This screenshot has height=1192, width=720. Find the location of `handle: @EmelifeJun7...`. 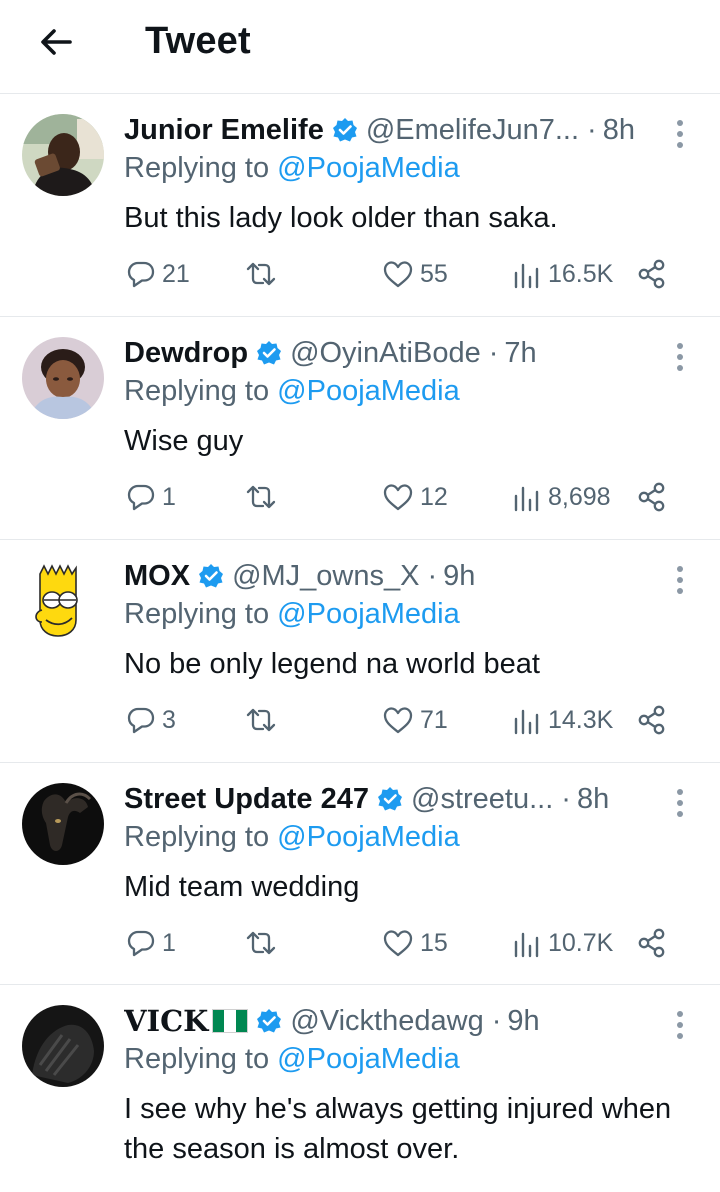

handle: @EmelifeJun7... is located at coordinates (472, 130).